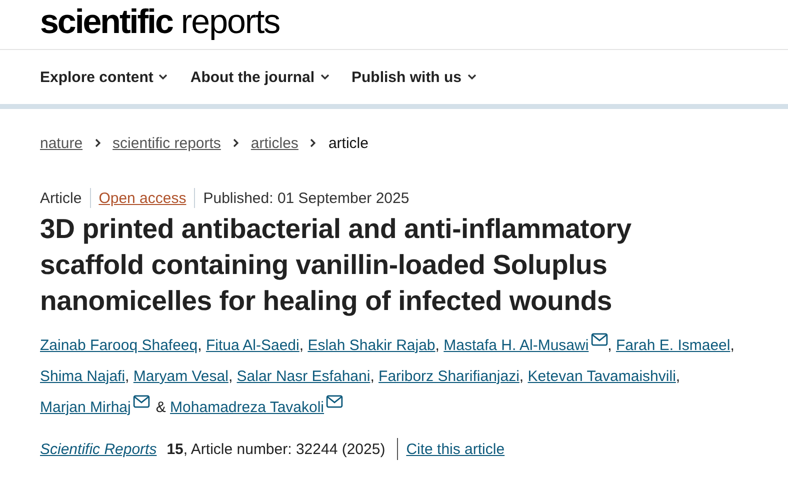 The height and width of the screenshot is (484, 788). I want to click on author-link: Mohamadreza Tavakoli, so click(257, 407).